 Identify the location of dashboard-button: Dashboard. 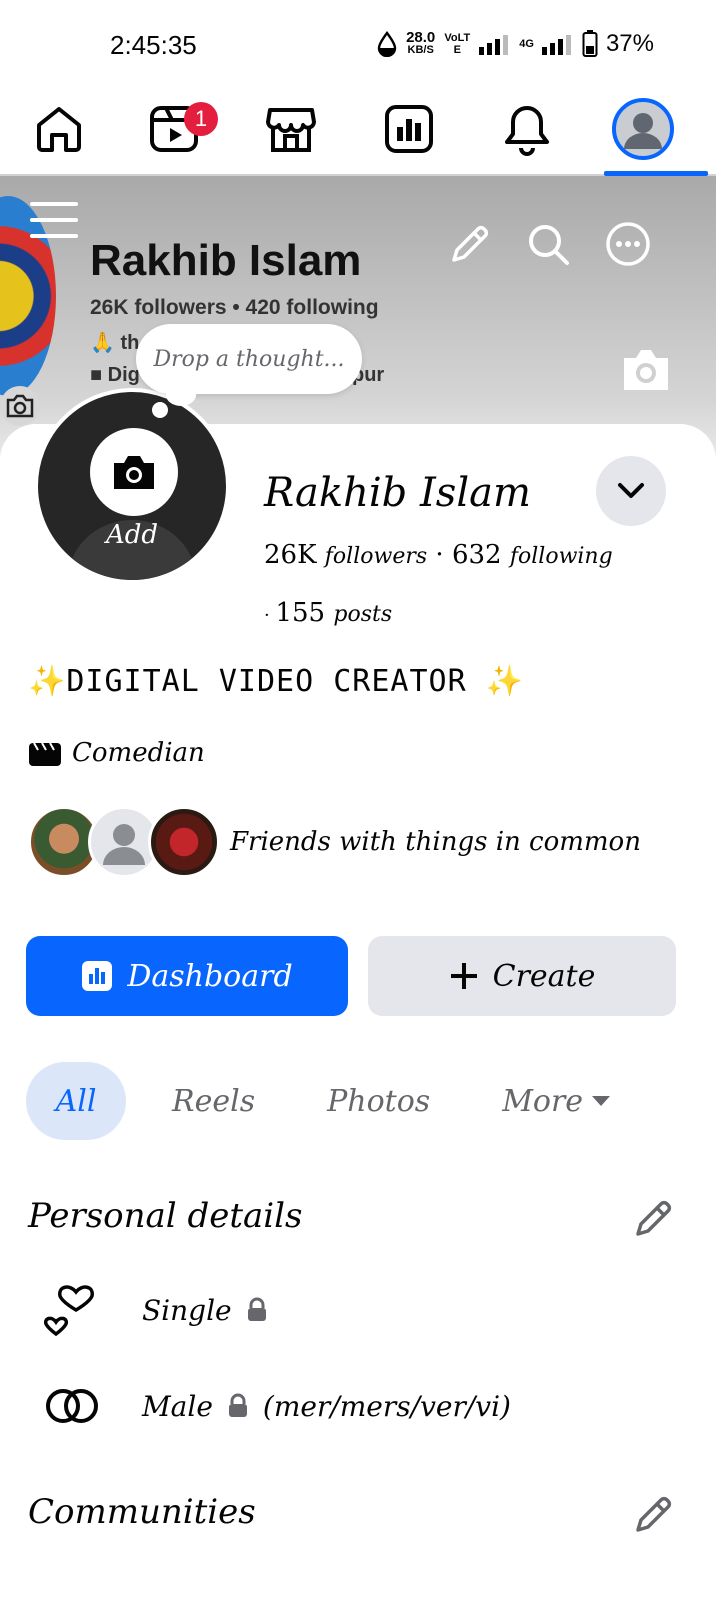
(187, 976).